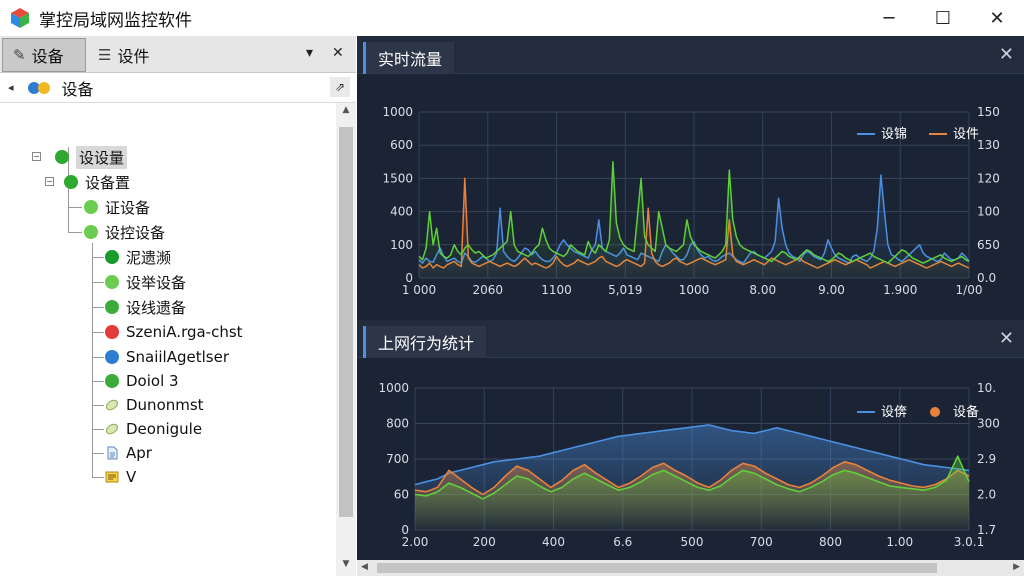  Describe the element at coordinates (397, 178) in the screenshot. I see `y-tick-label: 1500` at that location.